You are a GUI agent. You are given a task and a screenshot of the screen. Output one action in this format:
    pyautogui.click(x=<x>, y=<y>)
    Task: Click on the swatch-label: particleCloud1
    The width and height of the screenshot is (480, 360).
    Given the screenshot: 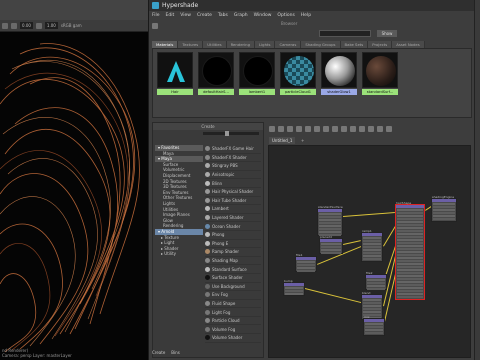 What is the action you would take?
    pyautogui.click(x=298, y=92)
    